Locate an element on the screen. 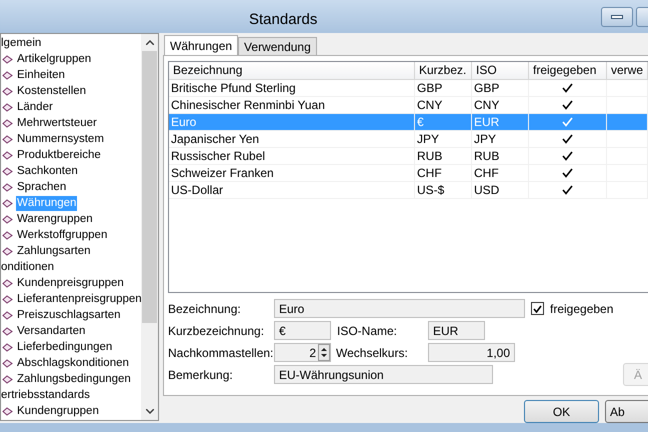 The image size is (648, 432). checkbox-label: freigegeben is located at coordinates (582, 309).